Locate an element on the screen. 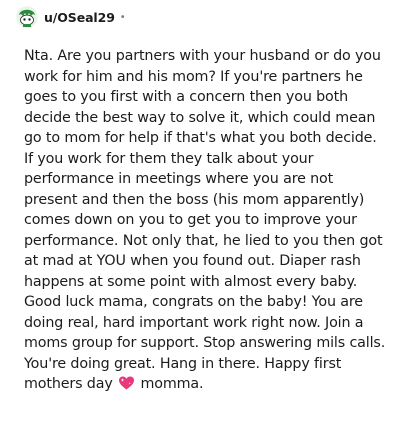  comment-text-end: momma. is located at coordinates (172, 384).